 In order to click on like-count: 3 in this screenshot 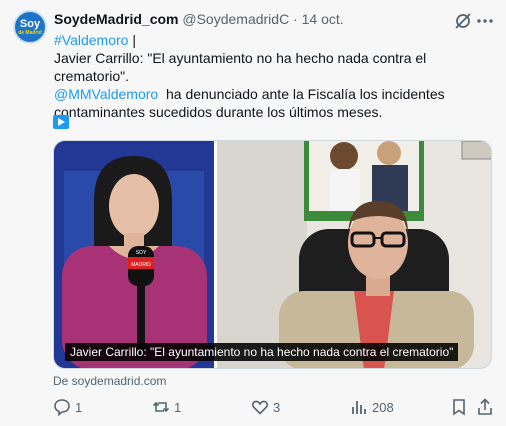, I will do `click(277, 407)`.